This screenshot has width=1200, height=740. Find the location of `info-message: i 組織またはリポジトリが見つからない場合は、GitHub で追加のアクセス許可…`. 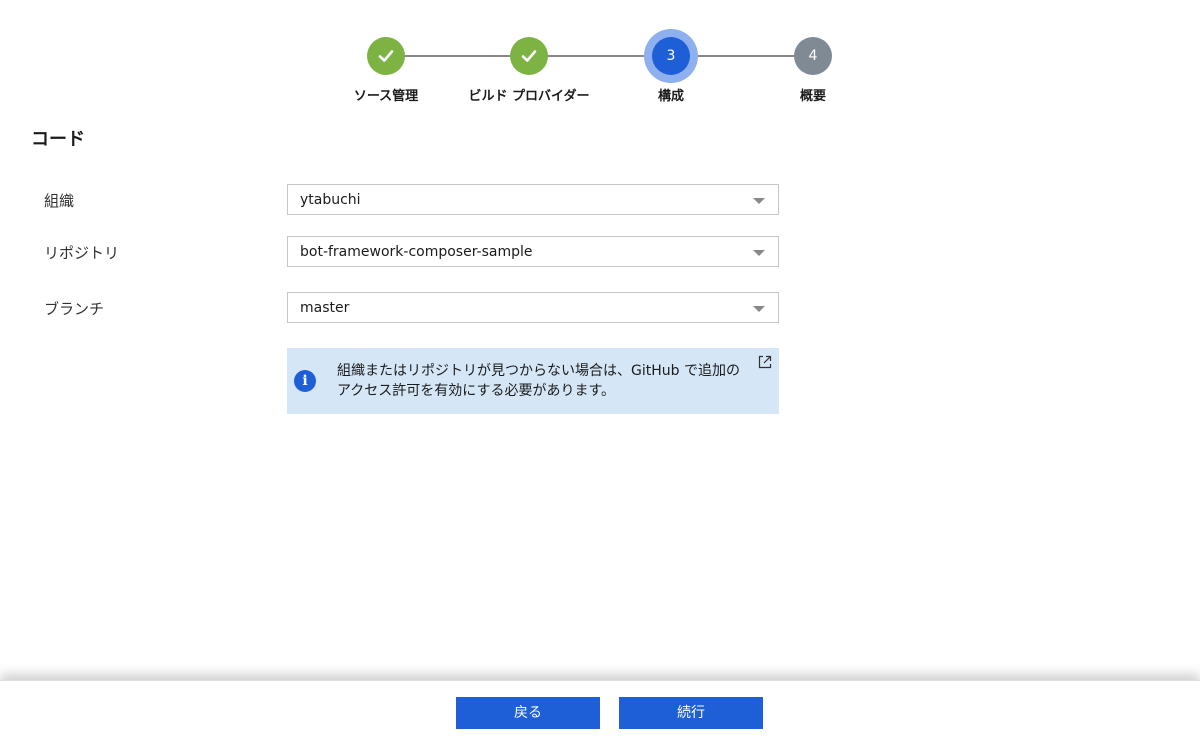

info-message: i 組織またはリポジトリが見つからない場合は、GitHub で追加のアクセス許可… is located at coordinates (533, 381).